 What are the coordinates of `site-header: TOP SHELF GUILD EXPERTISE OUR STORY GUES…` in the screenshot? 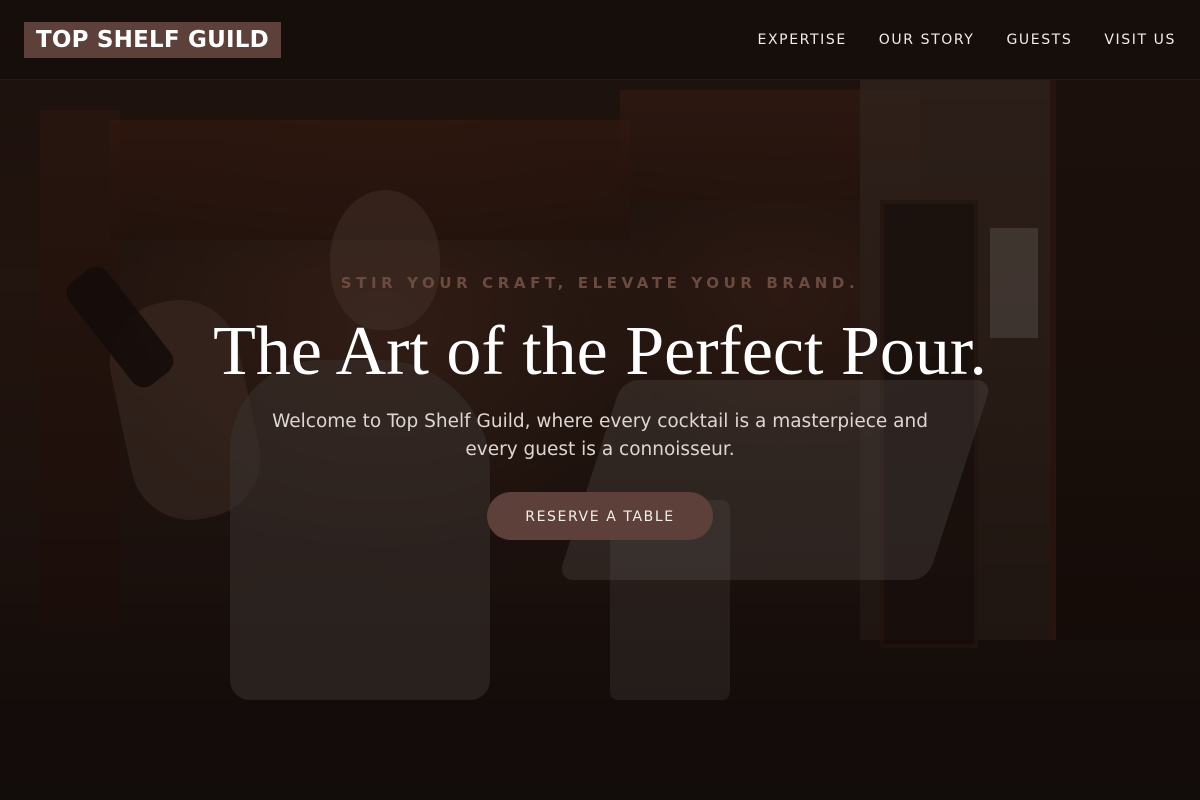 It's located at (600, 40).